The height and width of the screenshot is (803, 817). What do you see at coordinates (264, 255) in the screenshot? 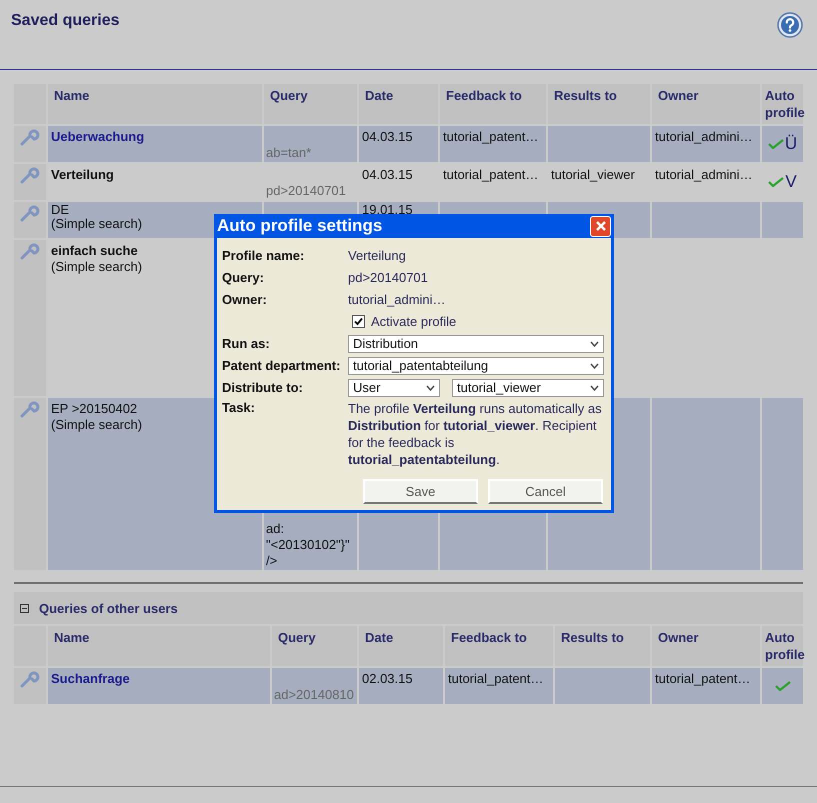
I see `field-label: Profile name:` at bounding box center [264, 255].